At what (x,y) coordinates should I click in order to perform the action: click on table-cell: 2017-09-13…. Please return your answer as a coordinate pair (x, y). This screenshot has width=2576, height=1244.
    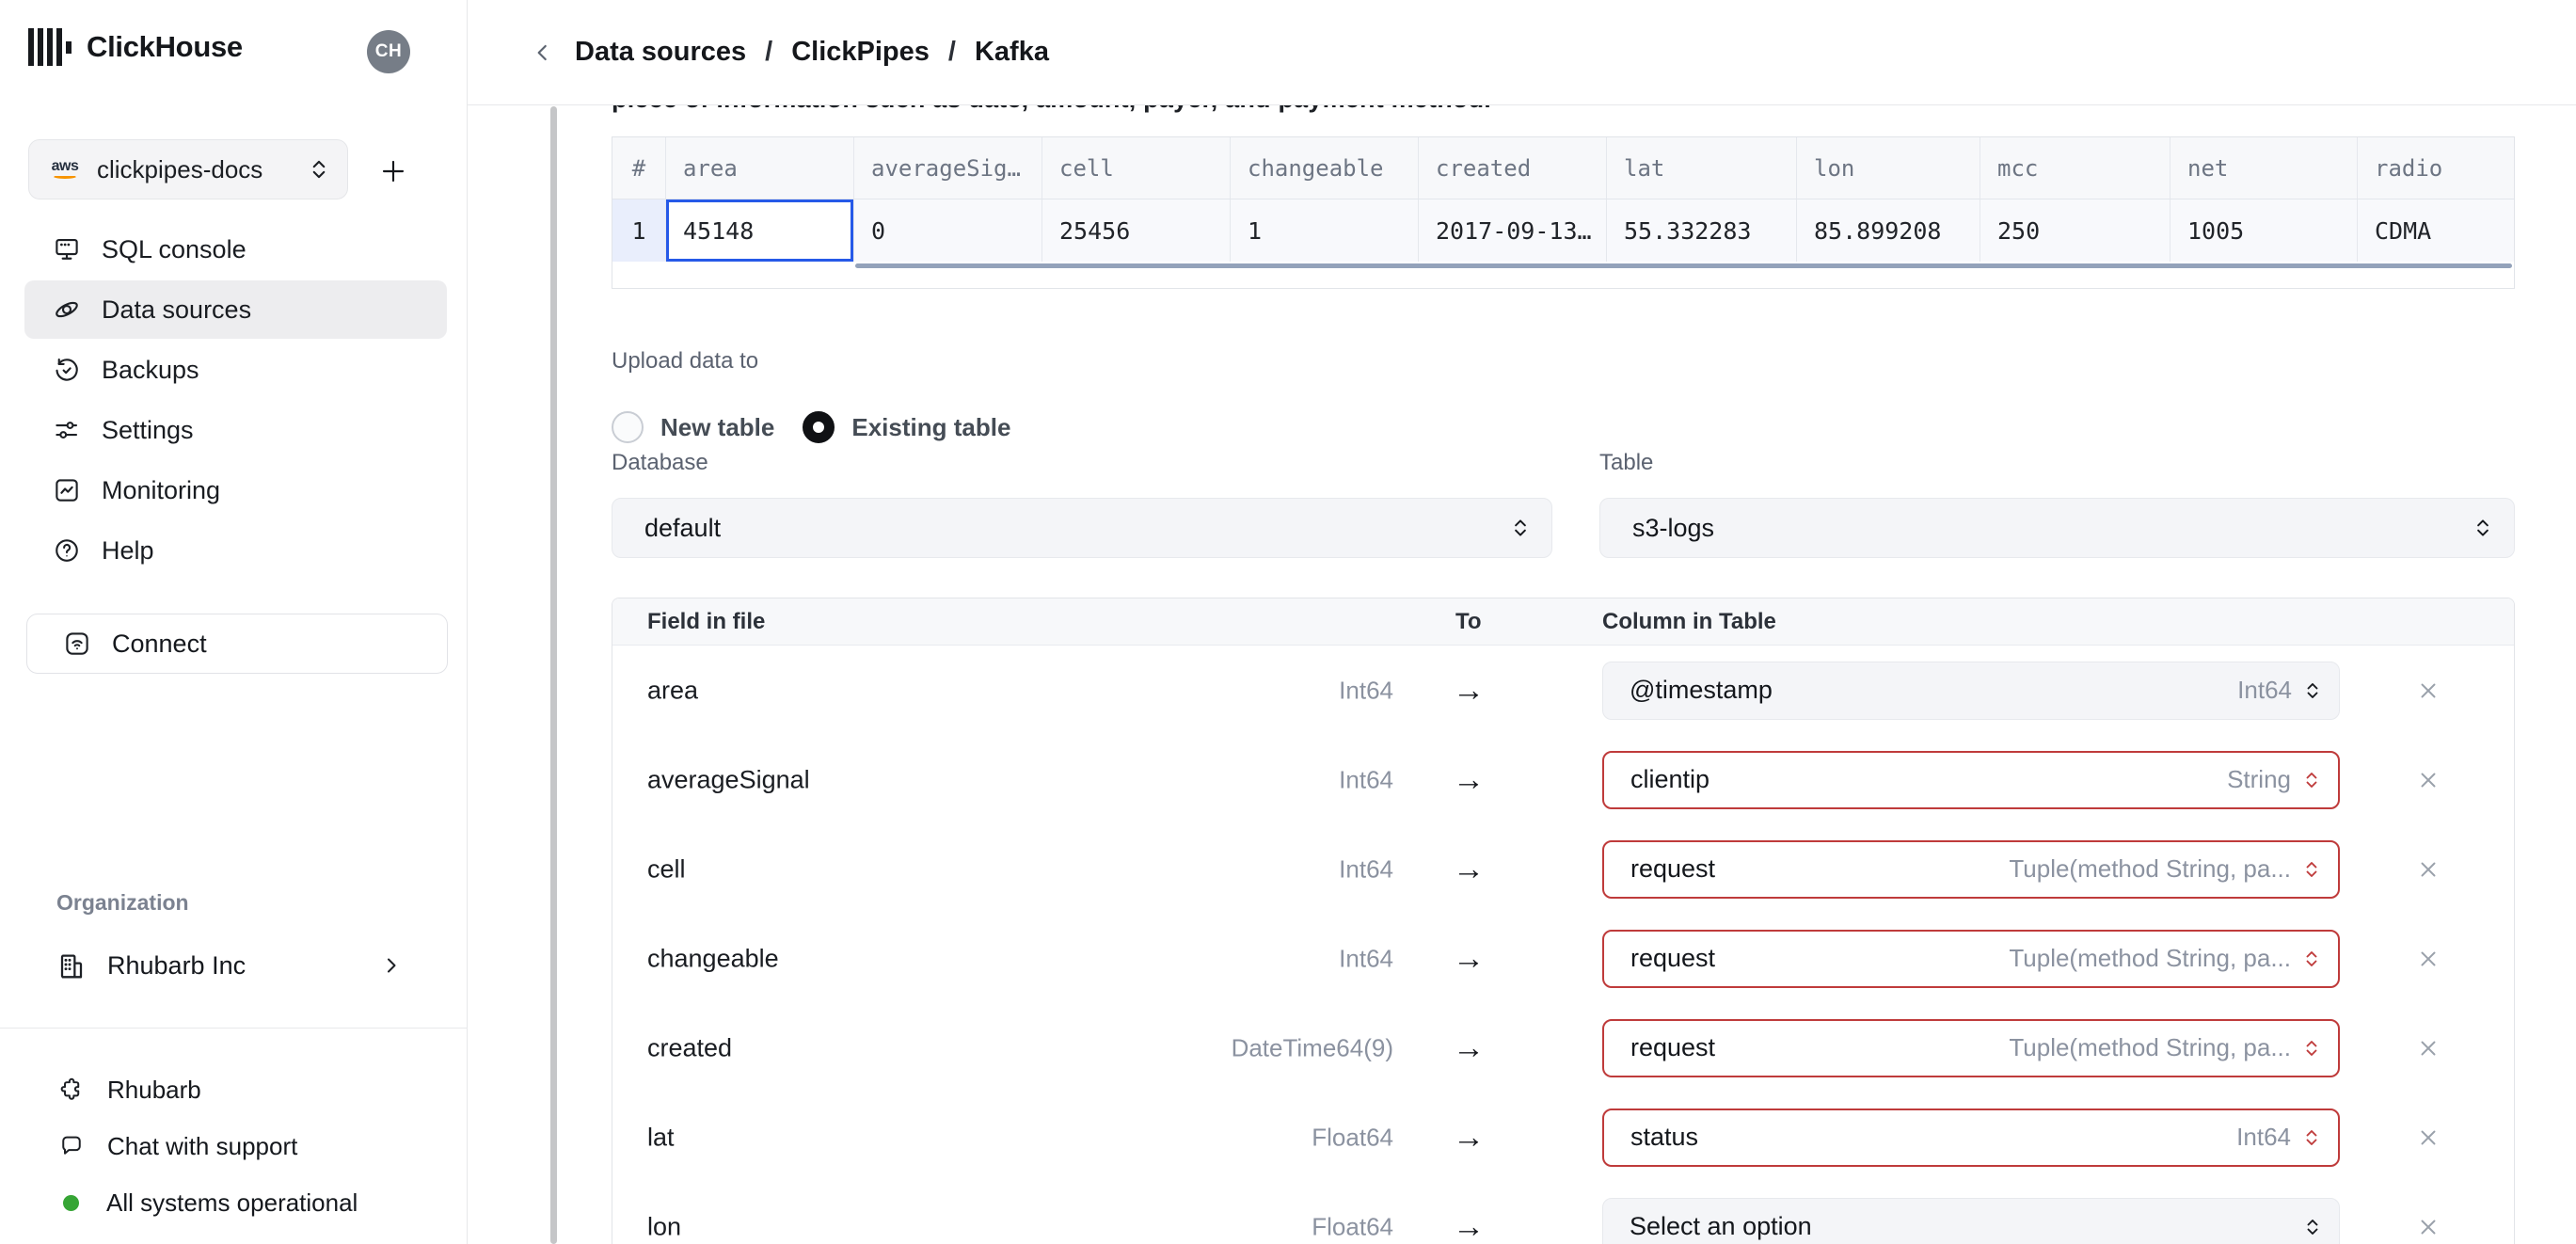
    Looking at the image, I should click on (1513, 230).